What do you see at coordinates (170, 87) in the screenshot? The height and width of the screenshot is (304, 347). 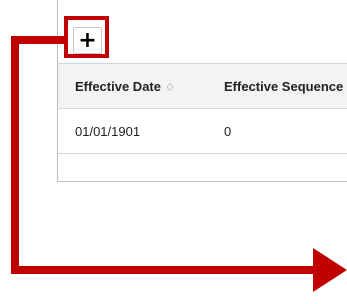 I see `sort-icon: ♢` at bounding box center [170, 87].